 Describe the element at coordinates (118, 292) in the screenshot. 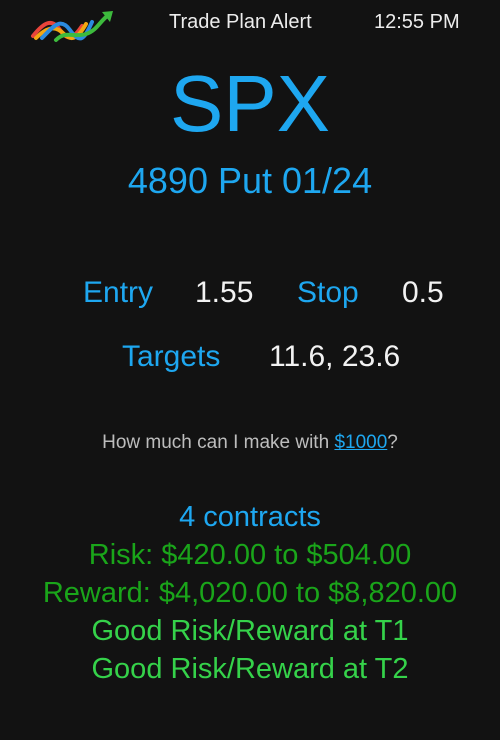

I see `entry-label: Entry` at that location.